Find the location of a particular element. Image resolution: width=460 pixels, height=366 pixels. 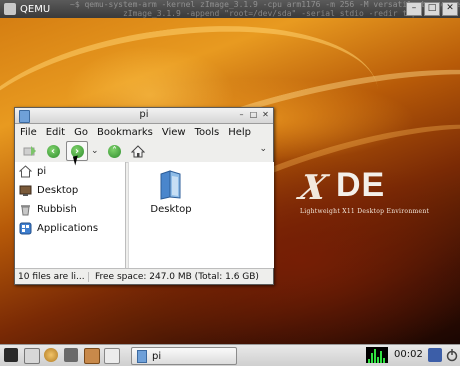

new-tab-button is located at coordinates (30, 151).